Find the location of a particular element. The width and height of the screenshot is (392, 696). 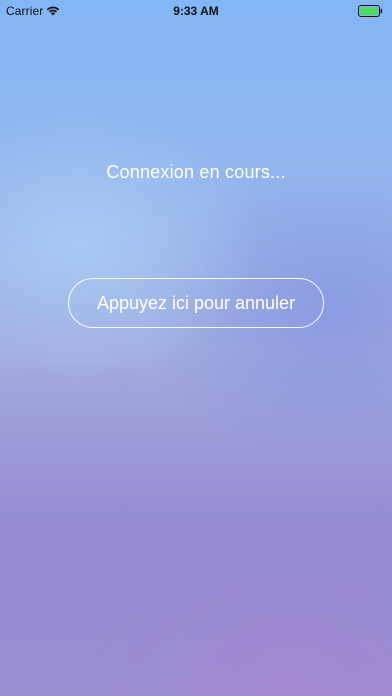

status-time: 9:33 AM is located at coordinates (196, 11).